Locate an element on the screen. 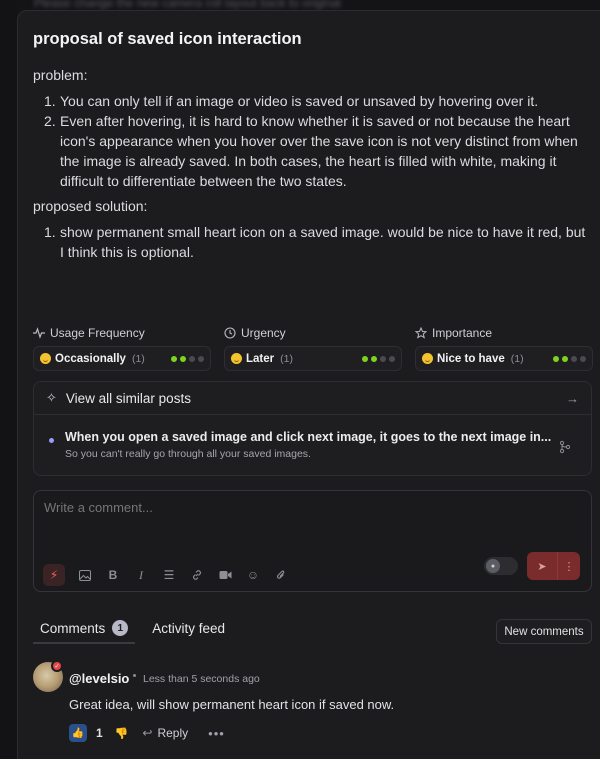 The image size is (600, 759). send-button: ➤ ⋮ is located at coordinates (553, 566).